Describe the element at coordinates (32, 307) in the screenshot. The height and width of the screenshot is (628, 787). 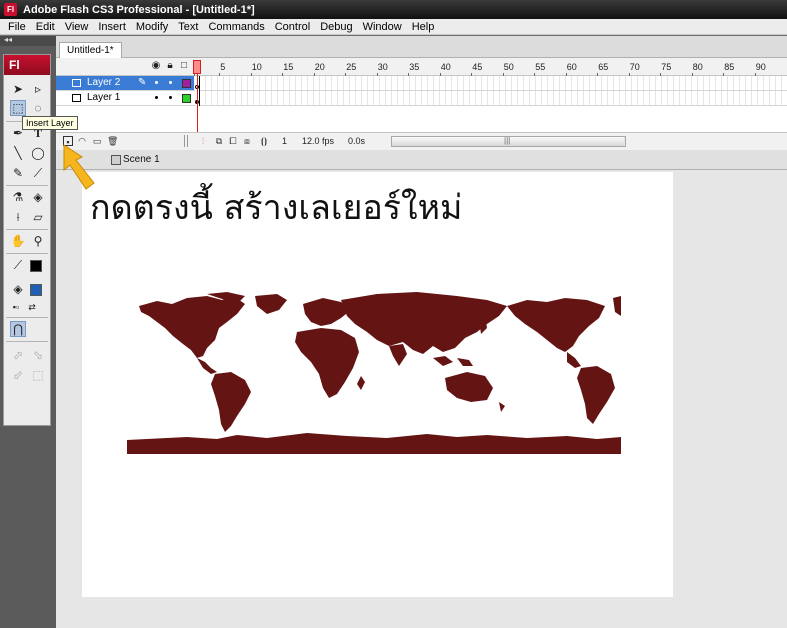
I see `swap-colors-icon: ⇄` at that location.